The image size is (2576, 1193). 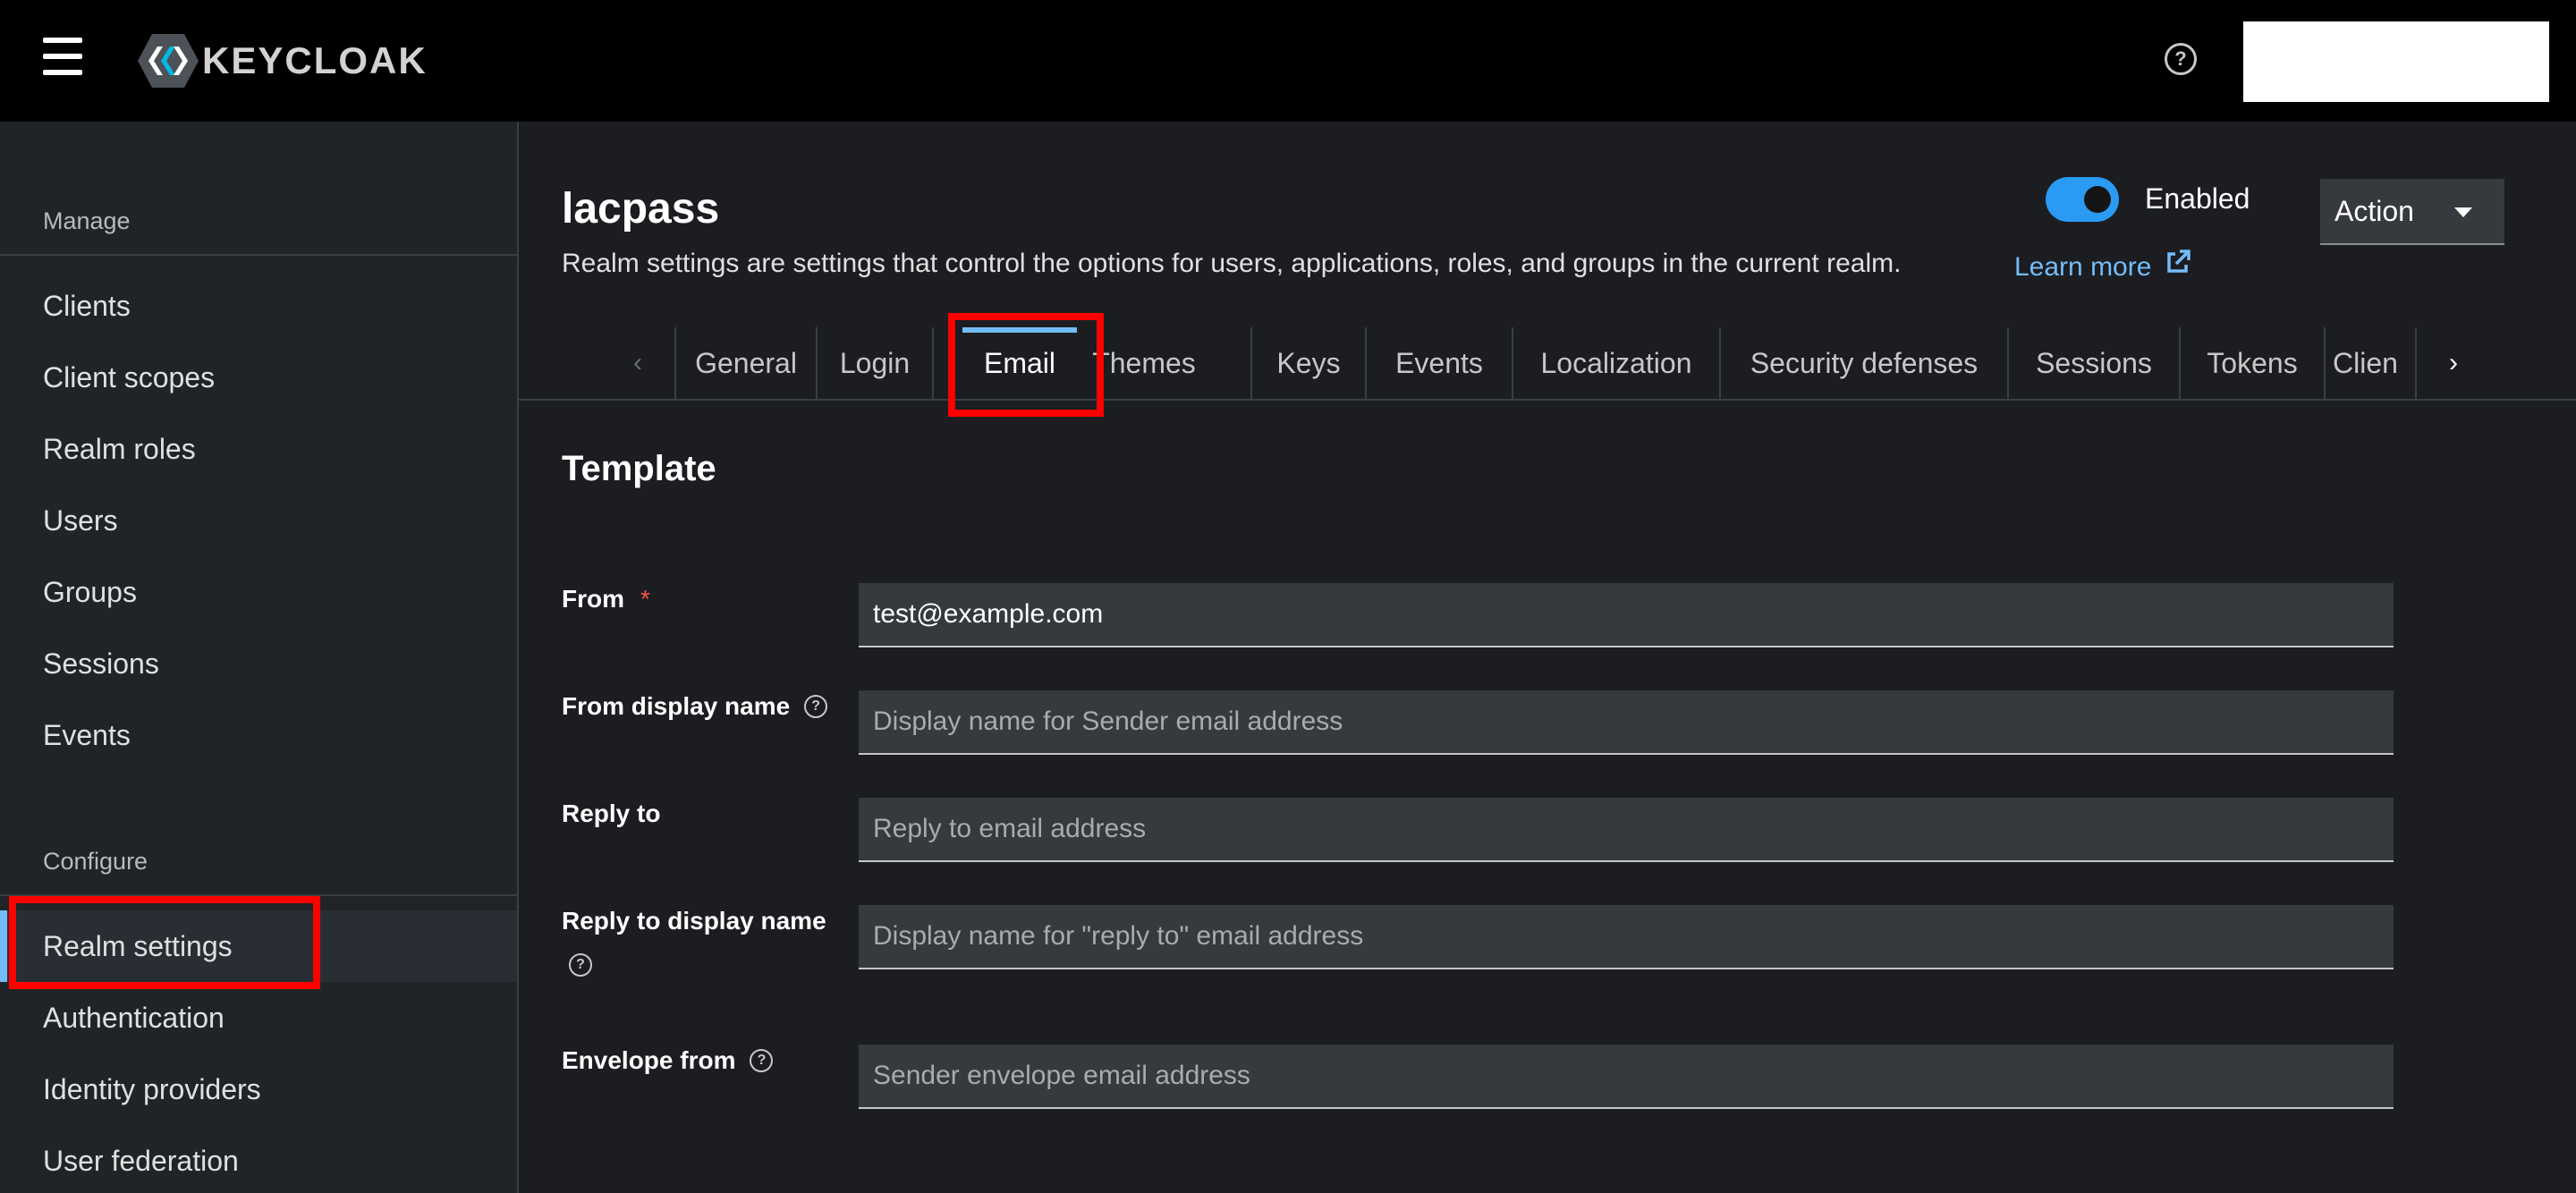 What do you see at coordinates (258, 592) in the screenshot?
I see `sidebar-item-groups: Groups` at bounding box center [258, 592].